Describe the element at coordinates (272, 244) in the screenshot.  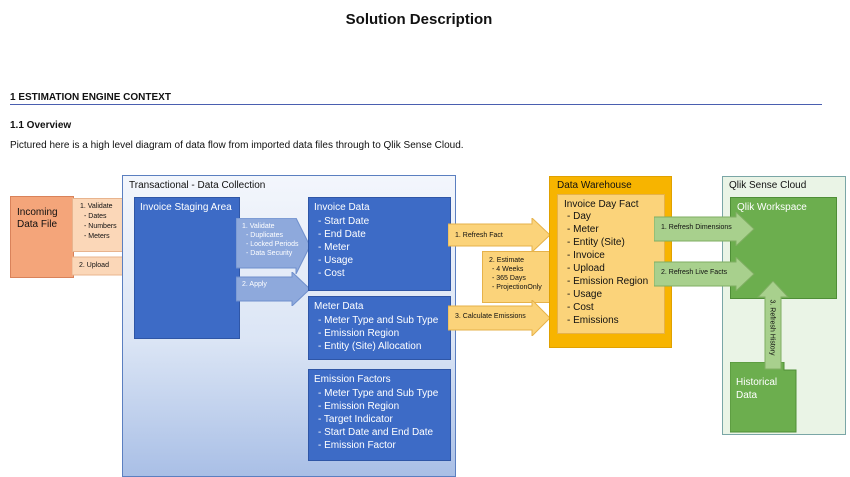
I see `inner-validate-item: - Locked Periods` at that location.